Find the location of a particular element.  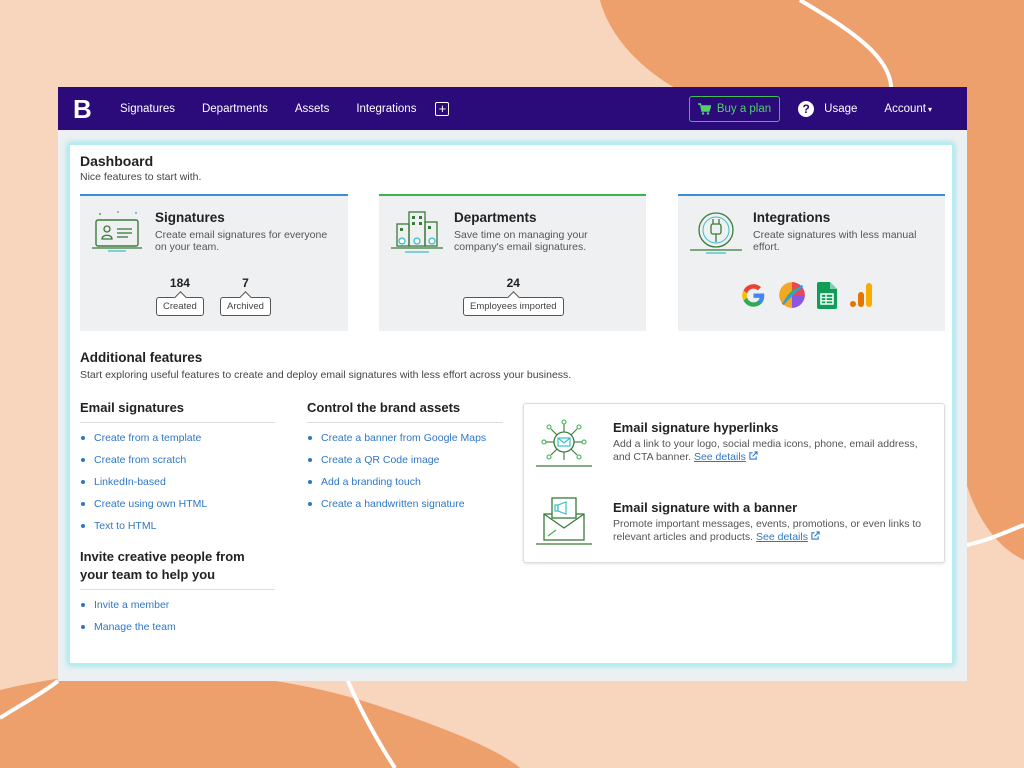

account-label: Account is located at coordinates (905, 108).